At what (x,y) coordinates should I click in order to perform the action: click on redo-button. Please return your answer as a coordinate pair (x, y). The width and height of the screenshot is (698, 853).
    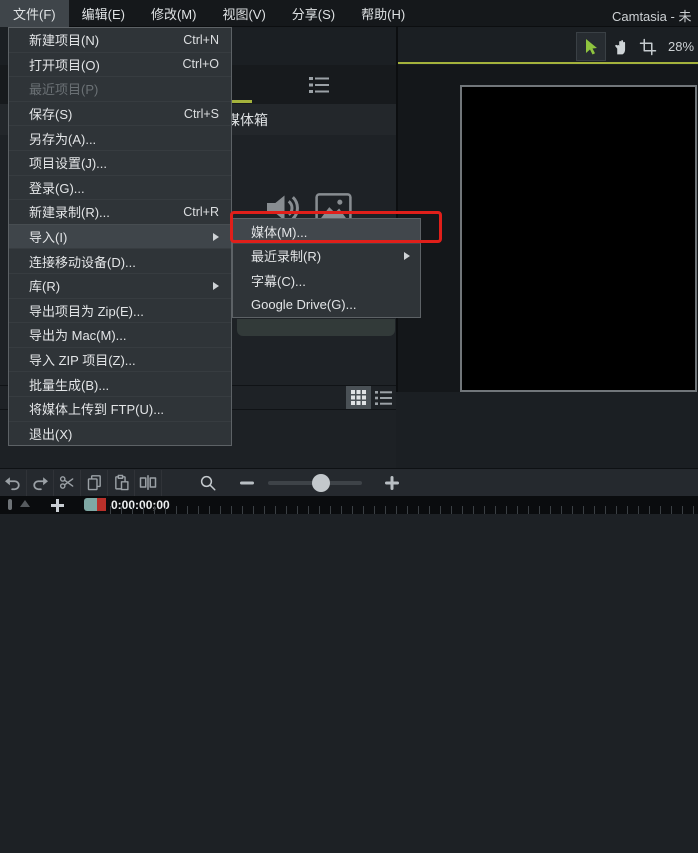
    Looking at the image, I should click on (40, 482).